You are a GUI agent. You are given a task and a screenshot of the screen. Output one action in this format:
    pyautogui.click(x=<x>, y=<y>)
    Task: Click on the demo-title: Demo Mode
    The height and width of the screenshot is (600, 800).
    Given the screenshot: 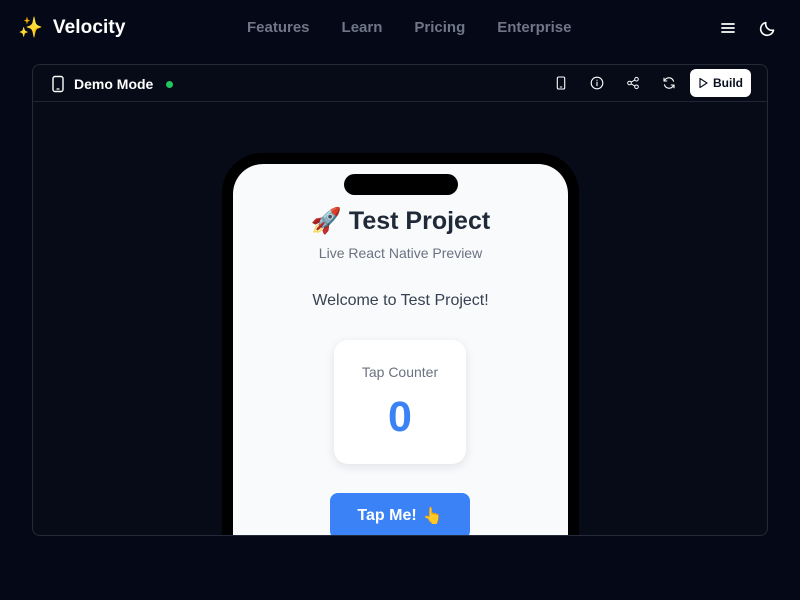 What is the action you would take?
    pyautogui.click(x=114, y=84)
    